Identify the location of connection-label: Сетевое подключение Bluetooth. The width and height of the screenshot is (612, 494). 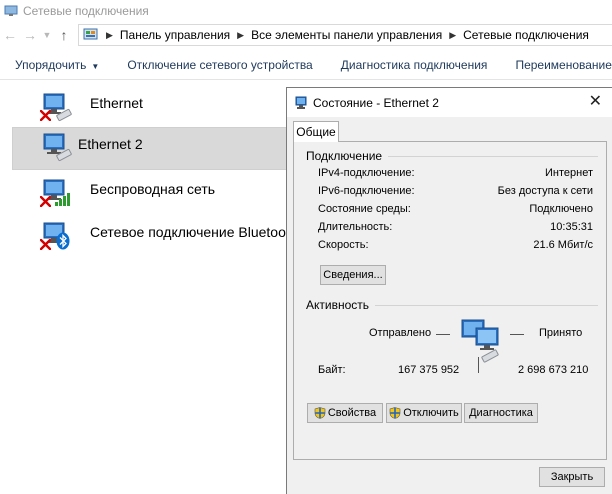
(194, 232).